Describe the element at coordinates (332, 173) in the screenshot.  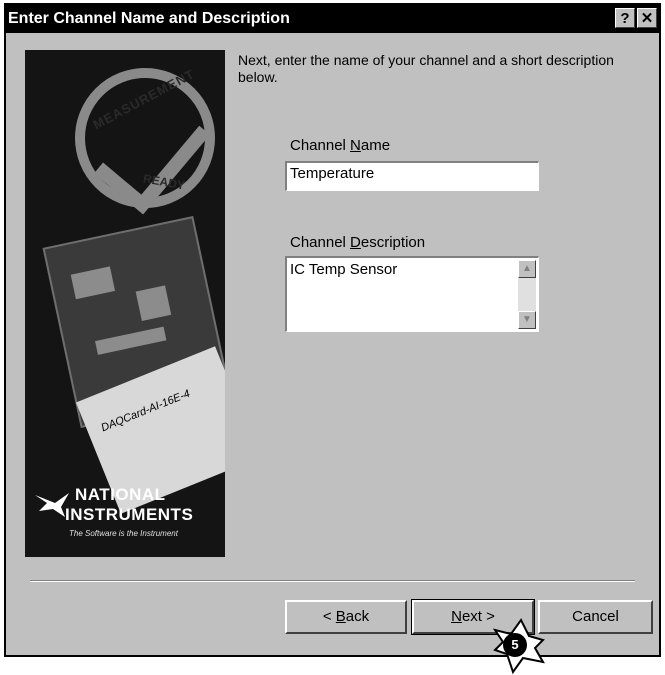
I see `channel-name-value: Temperature` at that location.